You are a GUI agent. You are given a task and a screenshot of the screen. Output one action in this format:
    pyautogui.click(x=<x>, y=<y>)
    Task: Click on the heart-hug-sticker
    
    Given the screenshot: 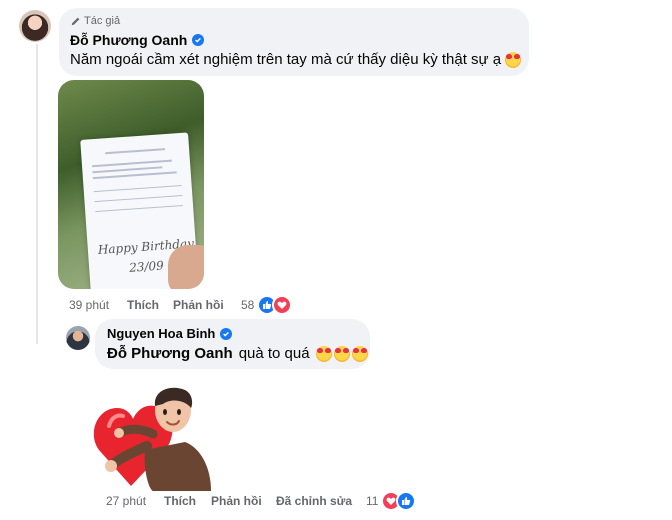 What is the action you would take?
    pyautogui.click(x=153, y=438)
    